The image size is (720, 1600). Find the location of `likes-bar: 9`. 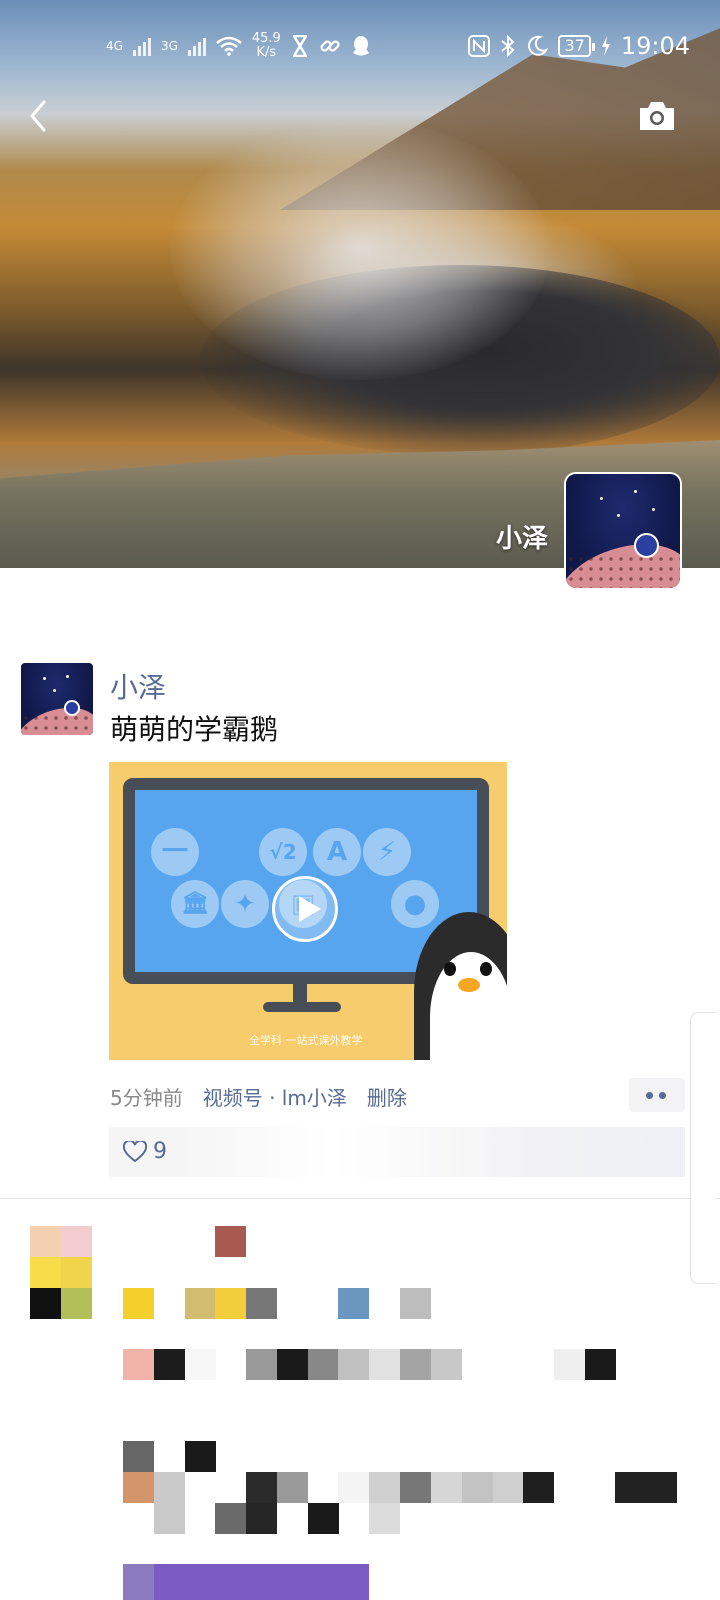

likes-bar: 9 is located at coordinates (397, 1152).